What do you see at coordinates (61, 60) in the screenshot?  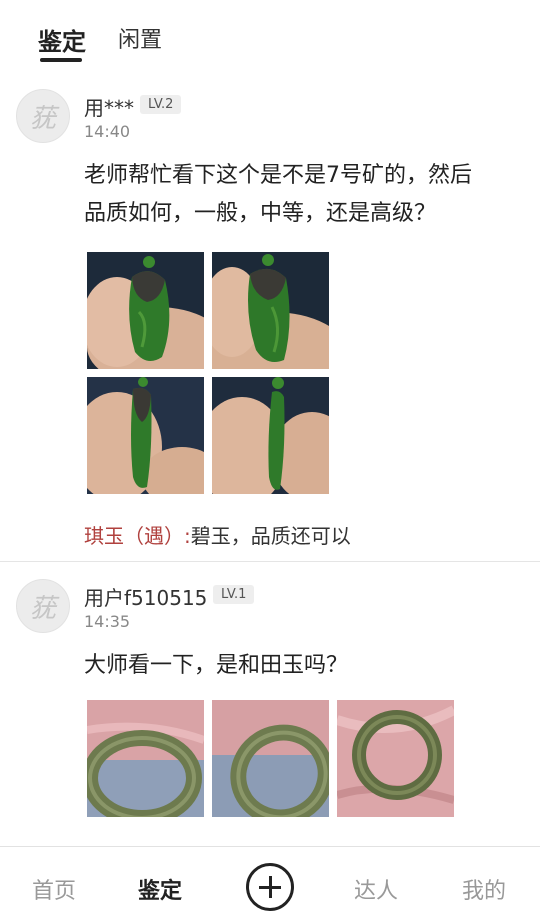 I see `active-tab-indicator` at bounding box center [61, 60].